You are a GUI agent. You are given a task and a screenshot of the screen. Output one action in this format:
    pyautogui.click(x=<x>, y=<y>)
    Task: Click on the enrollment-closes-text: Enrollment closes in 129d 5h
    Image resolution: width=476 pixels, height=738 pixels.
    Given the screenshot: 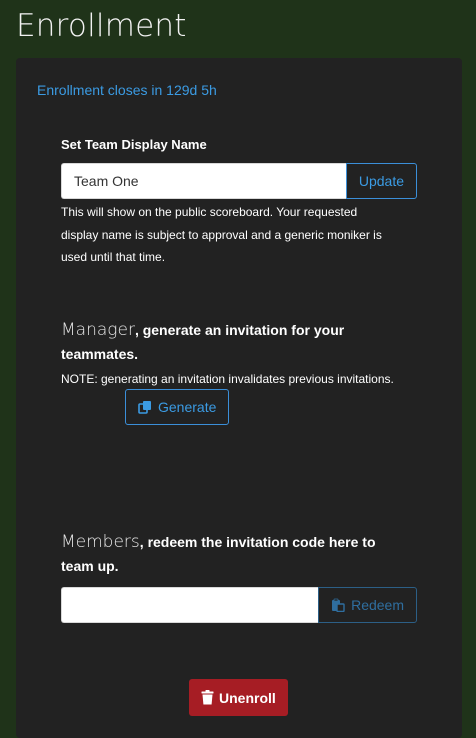 What is the action you would take?
    pyautogui.click(x=127, y=90)
    